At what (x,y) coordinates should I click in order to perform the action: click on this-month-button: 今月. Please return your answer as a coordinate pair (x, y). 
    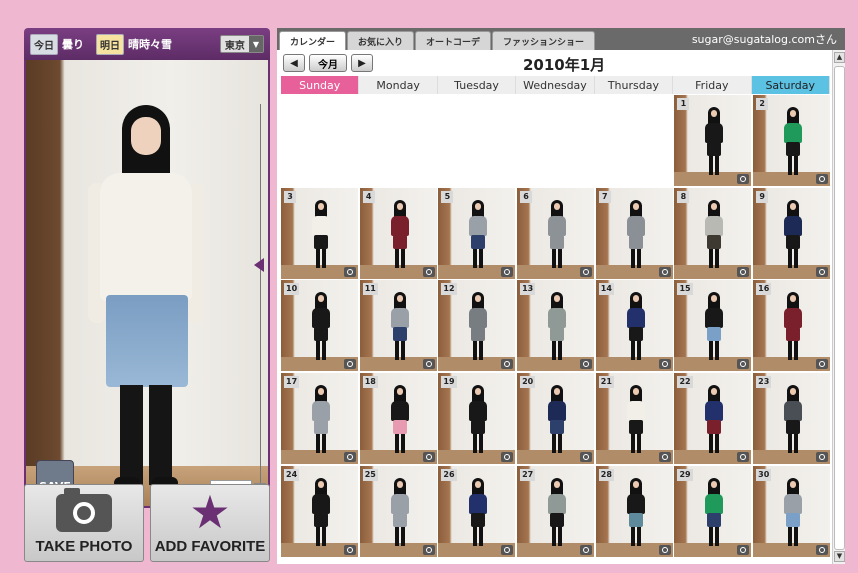
    Looking at the image, I should click on (328, 63).